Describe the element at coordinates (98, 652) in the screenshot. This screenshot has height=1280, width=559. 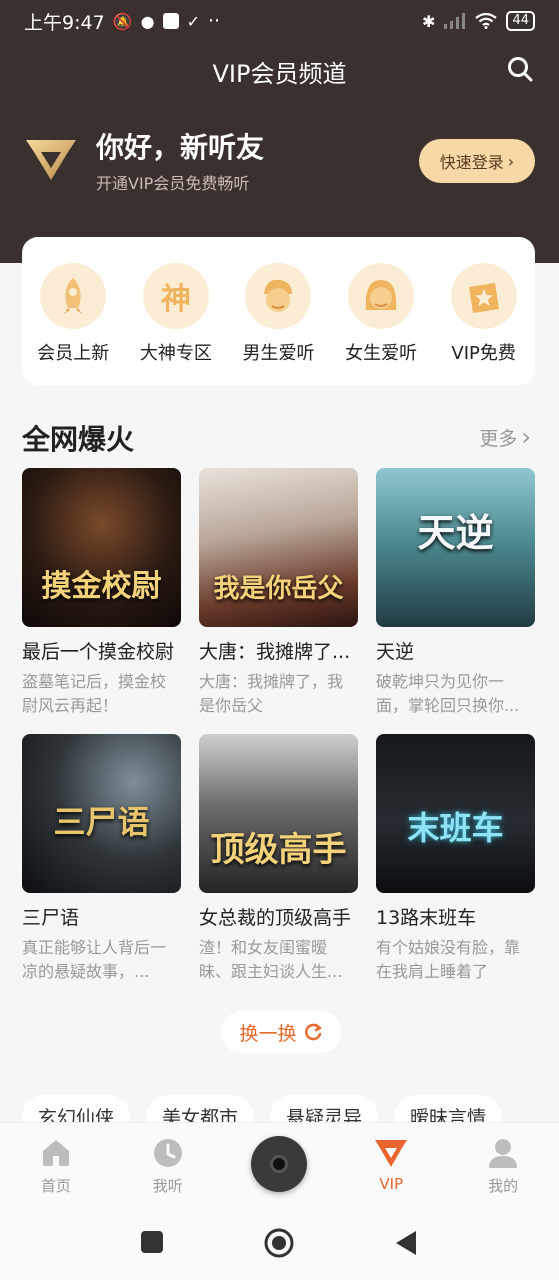
I see `book-title: 最后一个摸金校尉` at that location.